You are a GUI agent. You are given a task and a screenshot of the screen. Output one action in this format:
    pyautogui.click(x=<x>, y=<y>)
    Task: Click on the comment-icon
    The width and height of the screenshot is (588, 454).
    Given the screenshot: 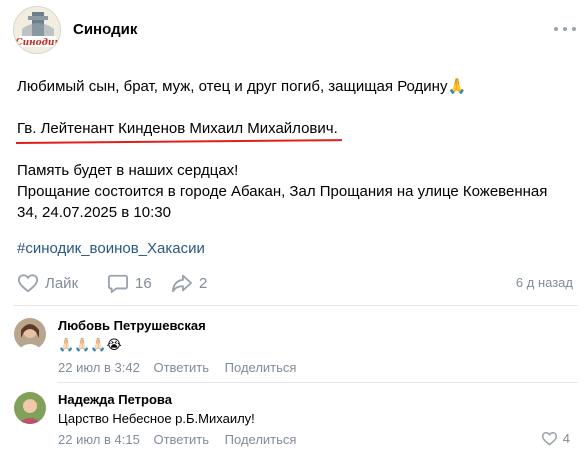 What is the action you would take?
    pyautogui.click(x=118, y=283)
    